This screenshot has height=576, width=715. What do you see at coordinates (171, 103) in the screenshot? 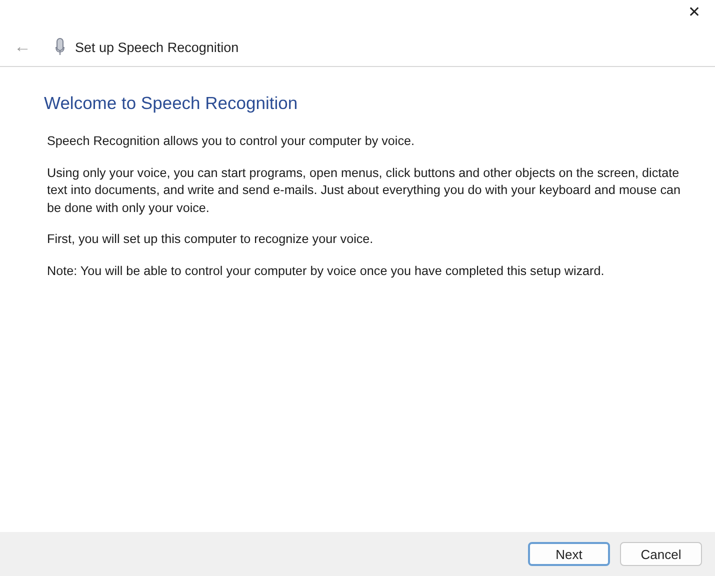
I see `page-heading: Welcome to Speech Recognition` at bounding box center [171, 103].